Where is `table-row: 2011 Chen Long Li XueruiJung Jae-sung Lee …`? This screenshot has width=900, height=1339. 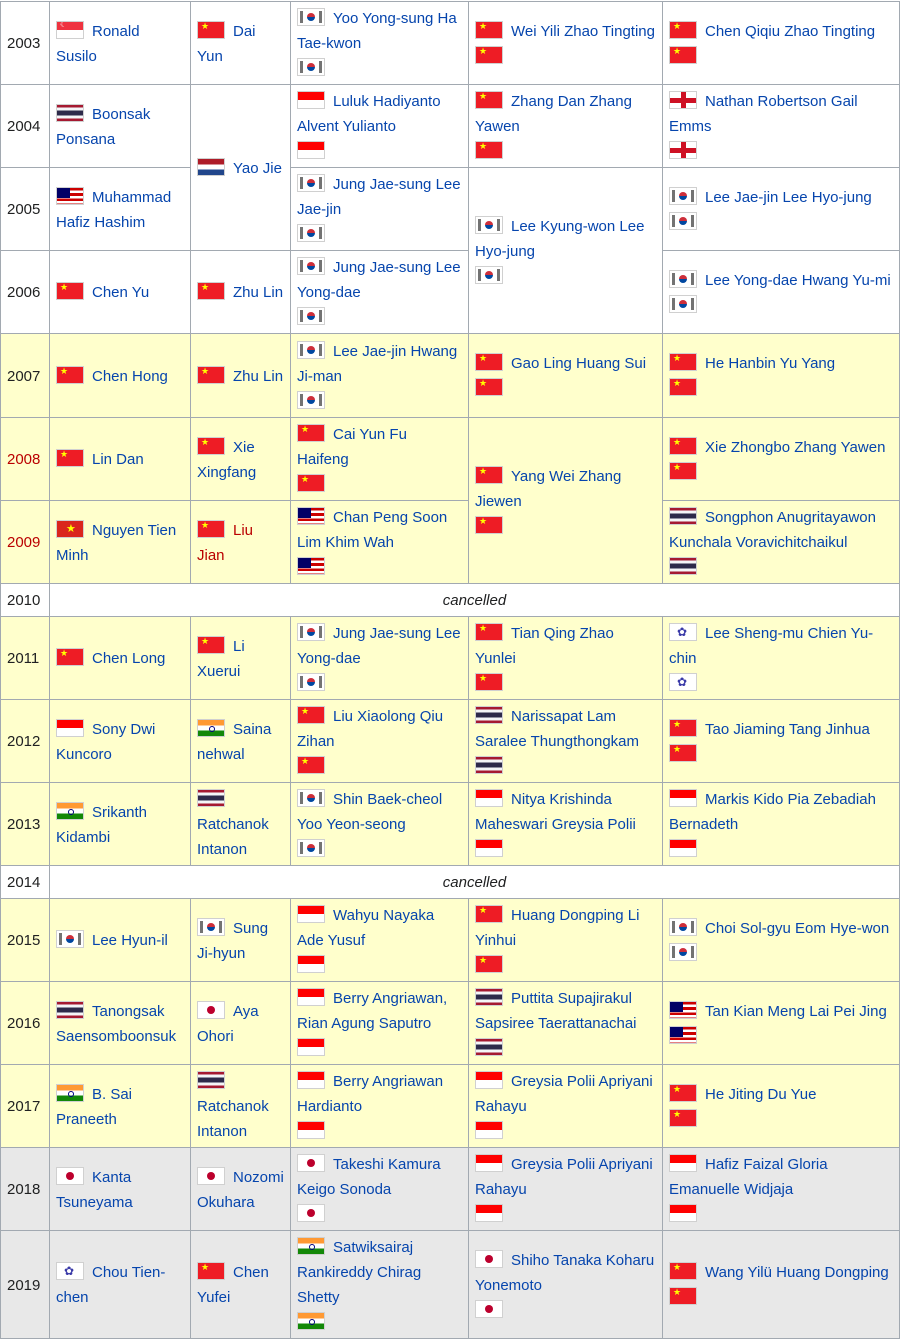 table-row: 2011 Chen Long Li XueruiJung Jae-sung Lee … is located at coordinates (450, 658).